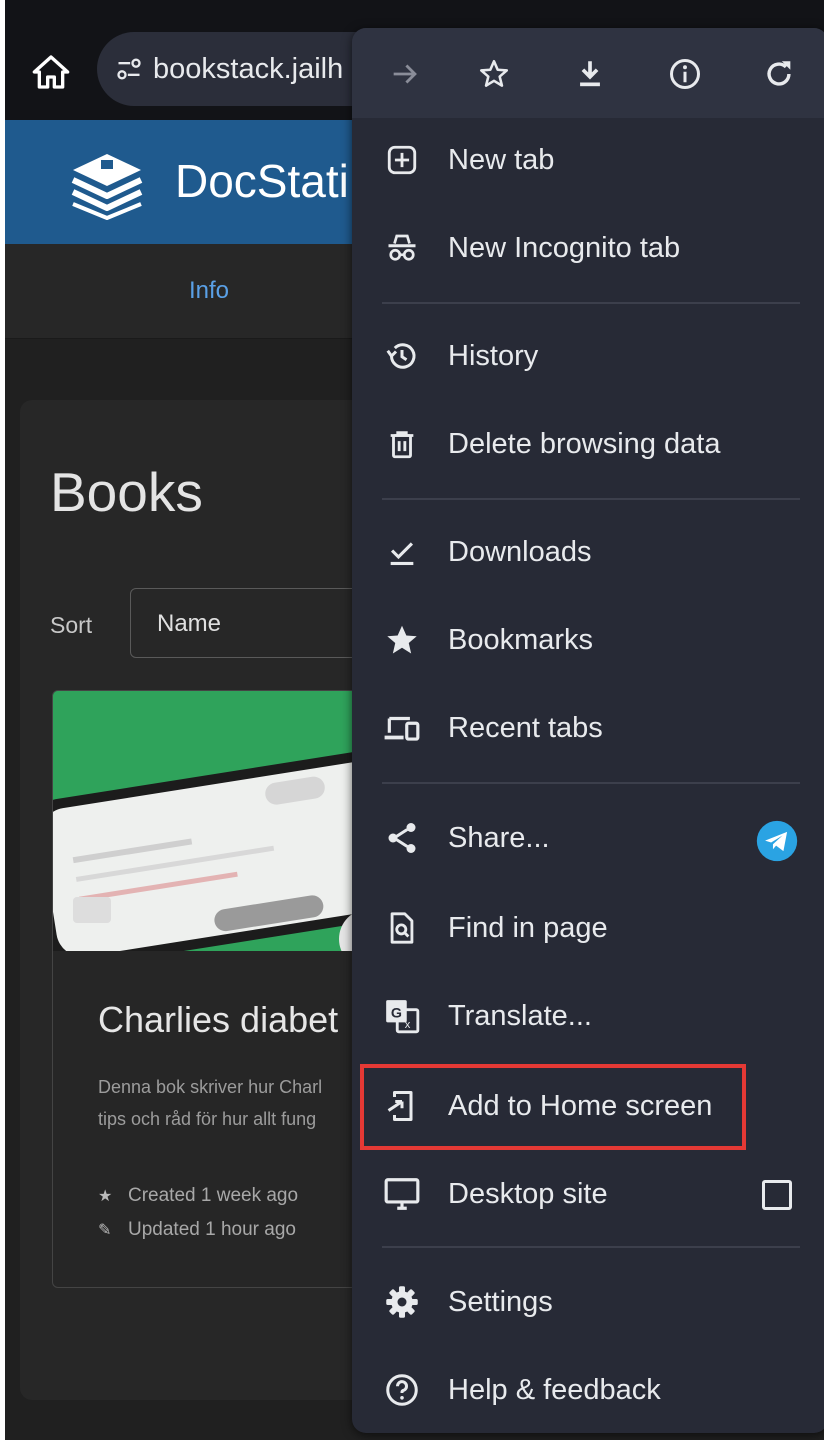 This screenshot has height=1443, width=826. I want to click on star-filled-icon, so click(402, 640).